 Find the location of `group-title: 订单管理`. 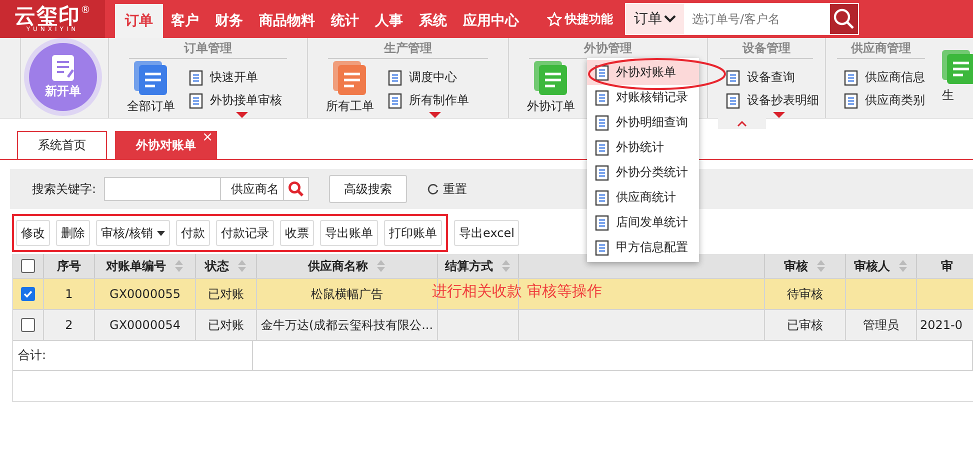

group-title: 订单管理 is located at coordinates (208, 48).